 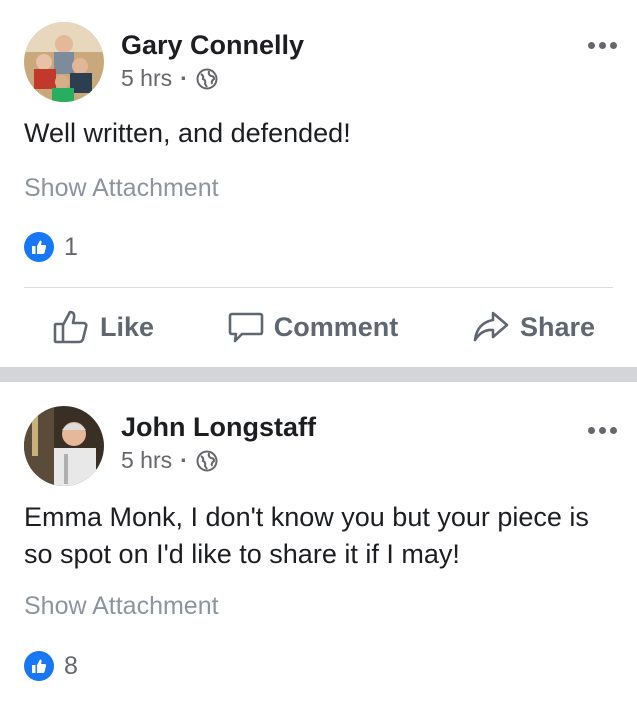 I want to click on reaction-summary: 8, so click(x=51, y=666).